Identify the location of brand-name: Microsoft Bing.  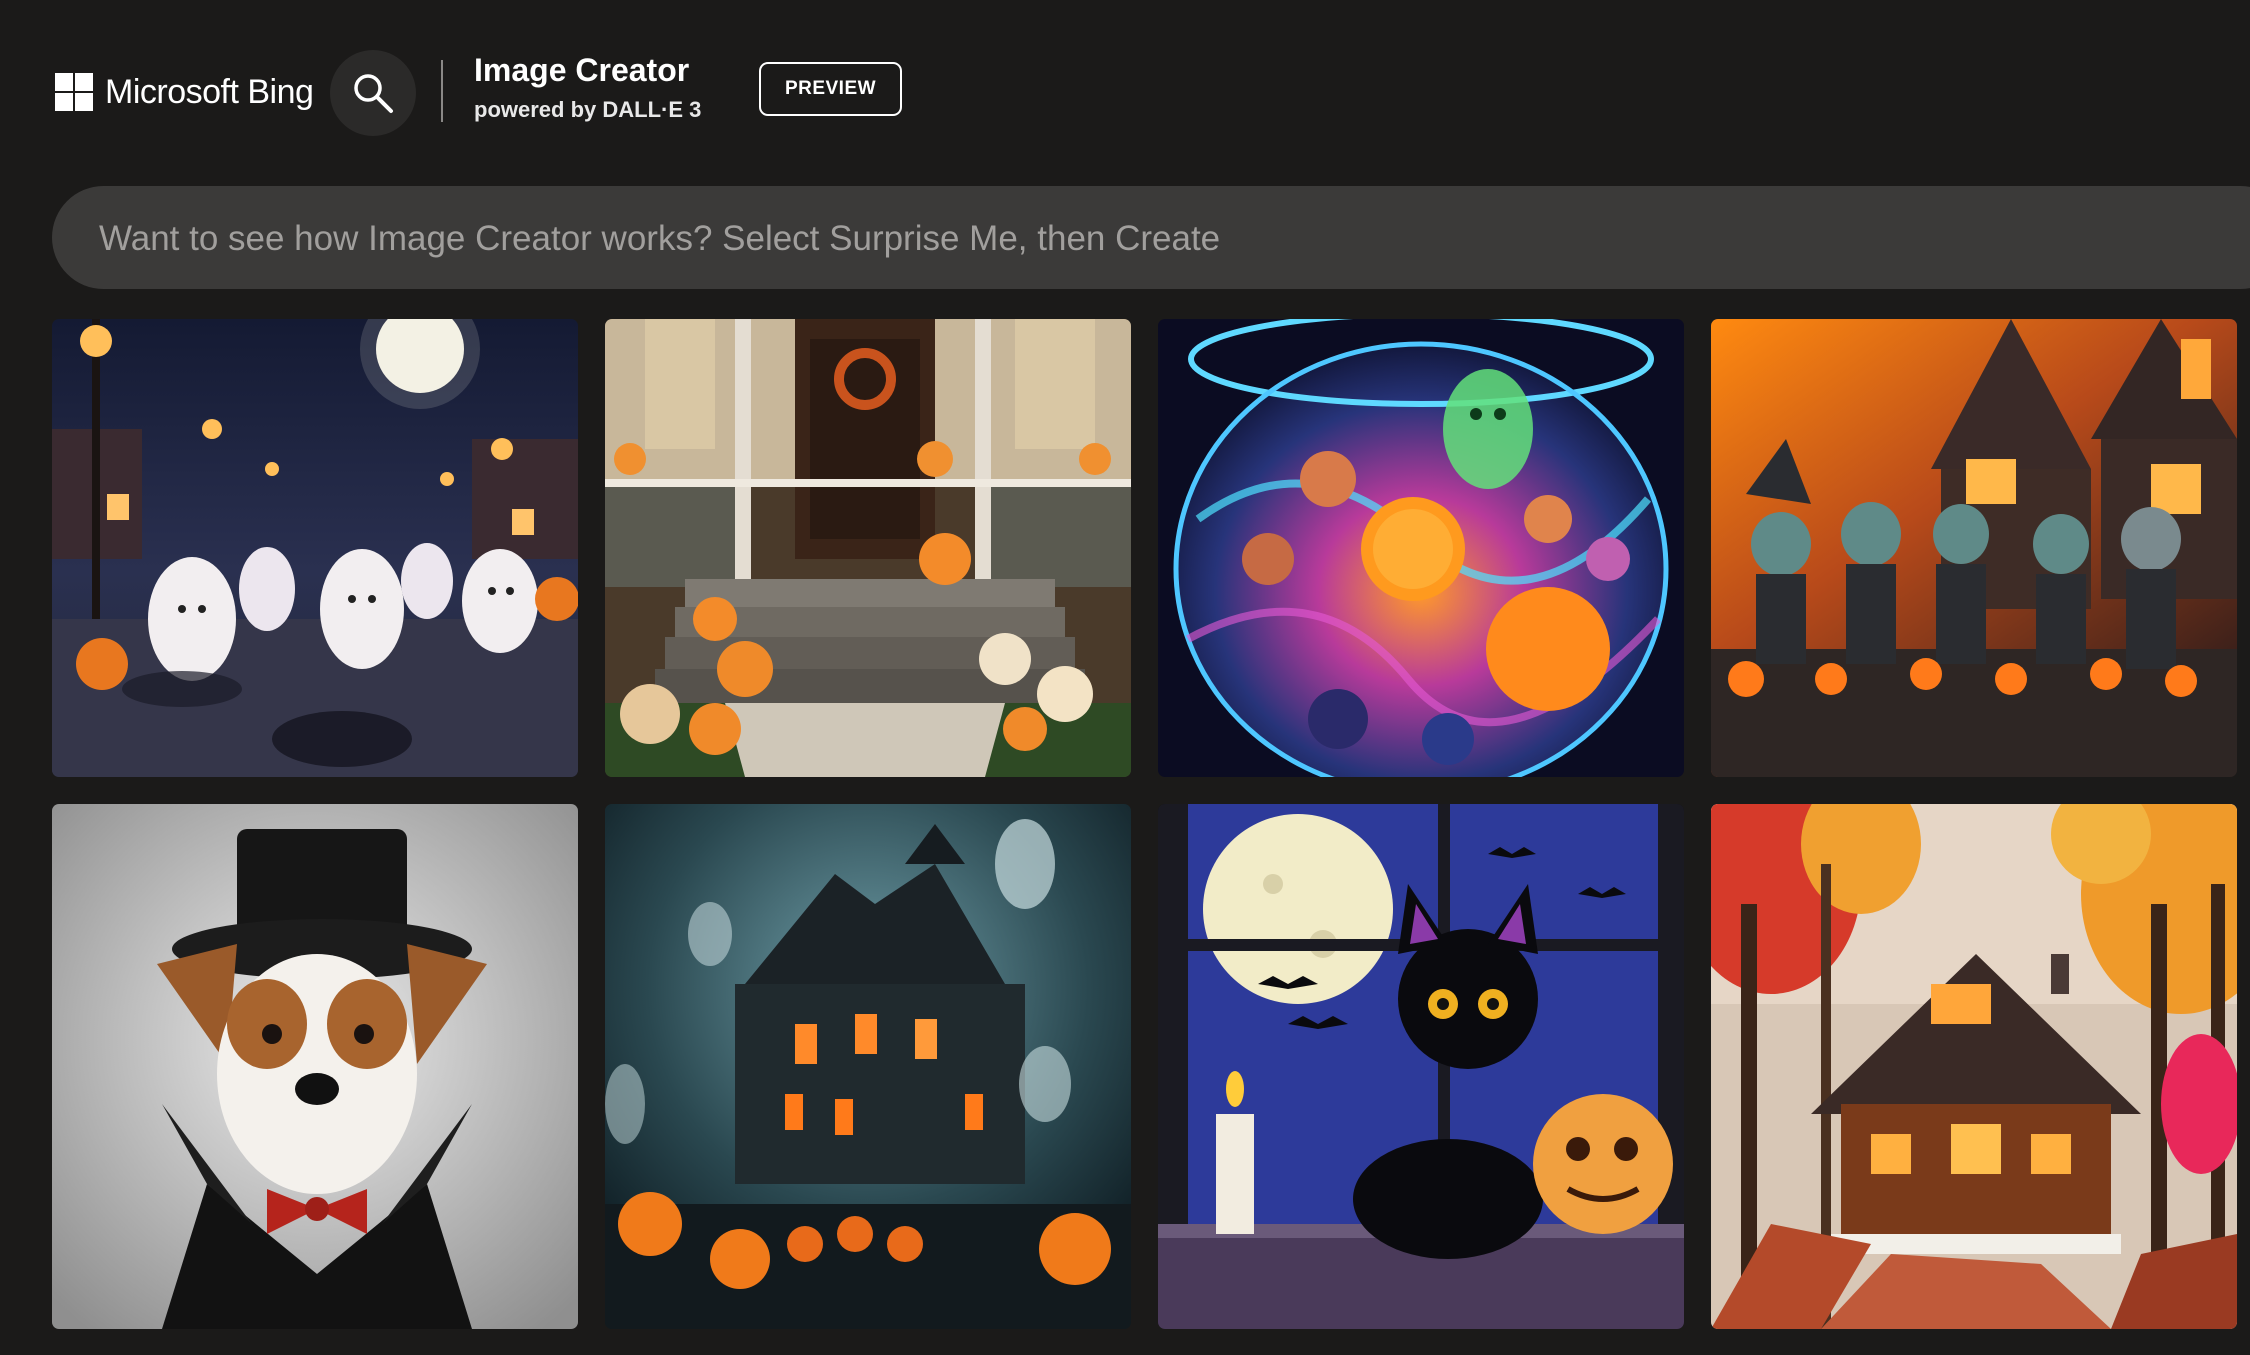
(209, 91).